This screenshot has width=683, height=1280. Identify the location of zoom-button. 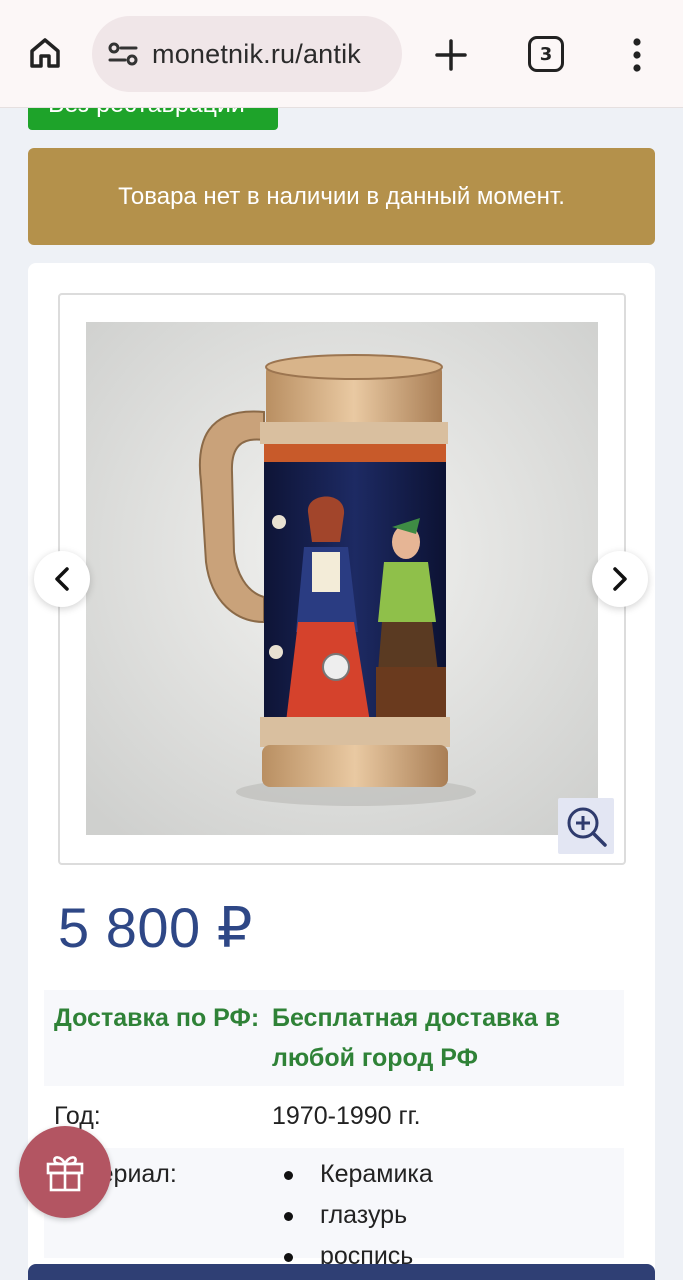
(586, 826).